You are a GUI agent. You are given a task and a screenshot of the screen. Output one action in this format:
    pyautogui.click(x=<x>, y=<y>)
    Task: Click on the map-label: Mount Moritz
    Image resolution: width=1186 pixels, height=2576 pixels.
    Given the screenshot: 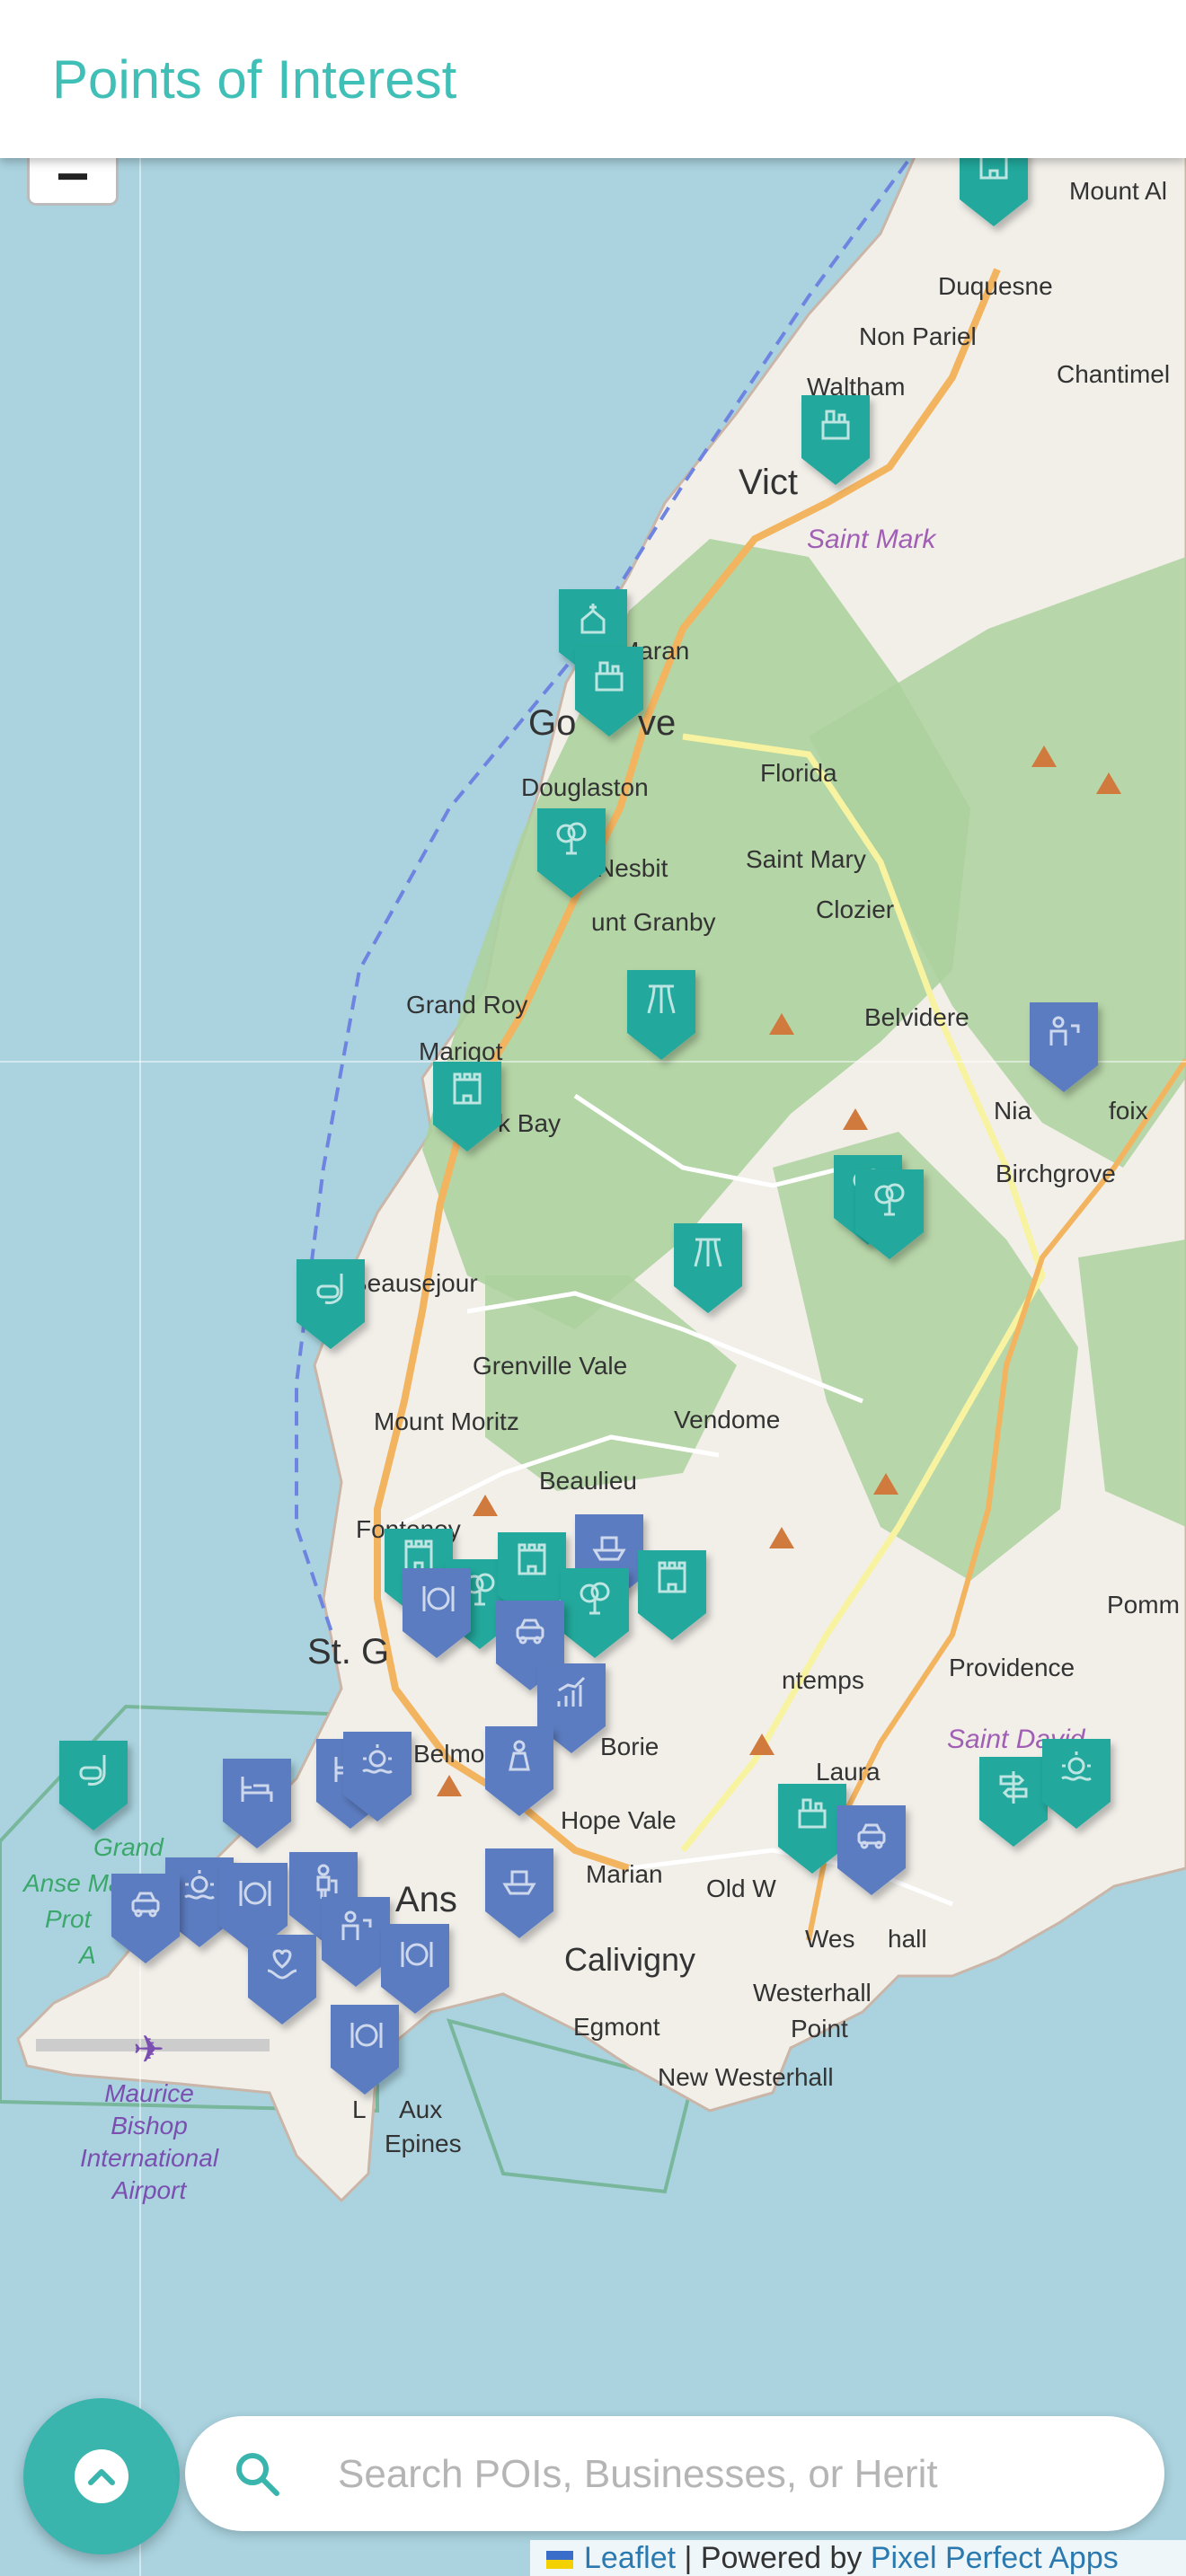 What is the action you would take?
    pyautogui.click(x=446, y=1421)
    